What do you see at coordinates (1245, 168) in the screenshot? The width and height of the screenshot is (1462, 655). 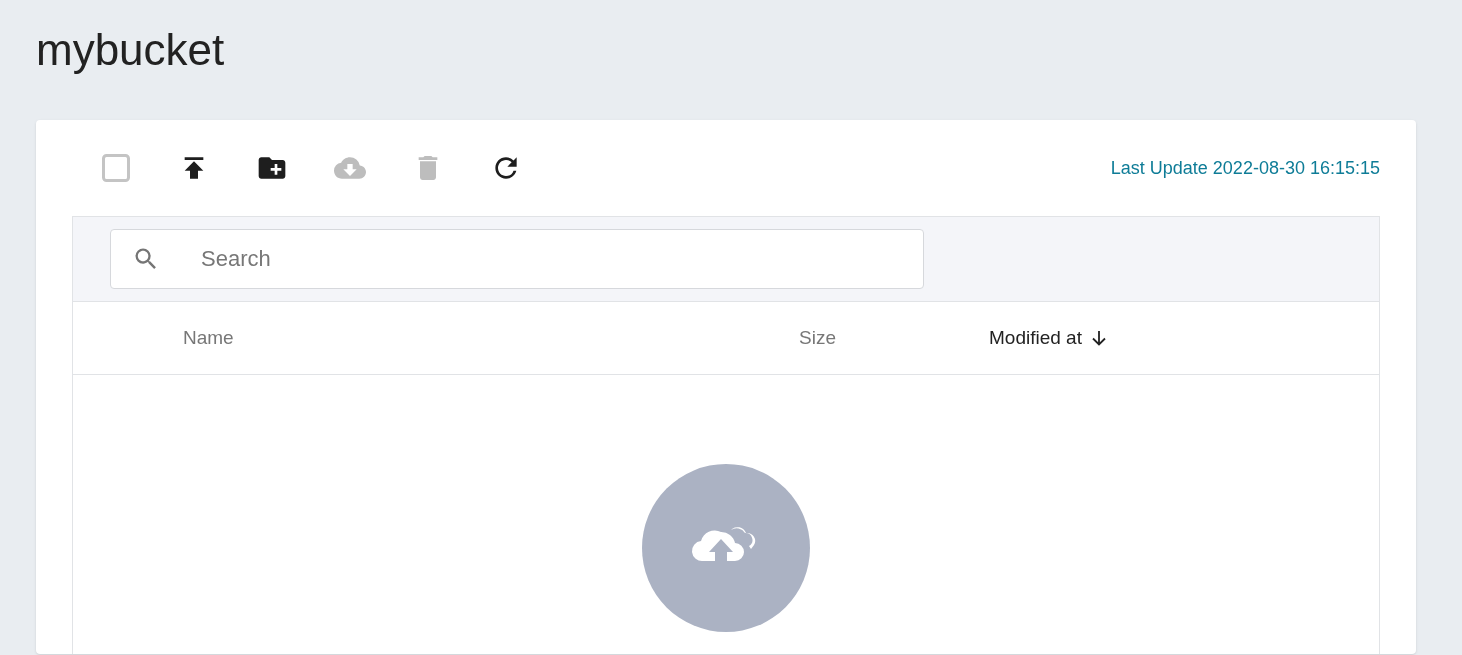 I see `last-update-text: Last Update 2022-08-30 16:15:15` at bounding box center [1245, 168].